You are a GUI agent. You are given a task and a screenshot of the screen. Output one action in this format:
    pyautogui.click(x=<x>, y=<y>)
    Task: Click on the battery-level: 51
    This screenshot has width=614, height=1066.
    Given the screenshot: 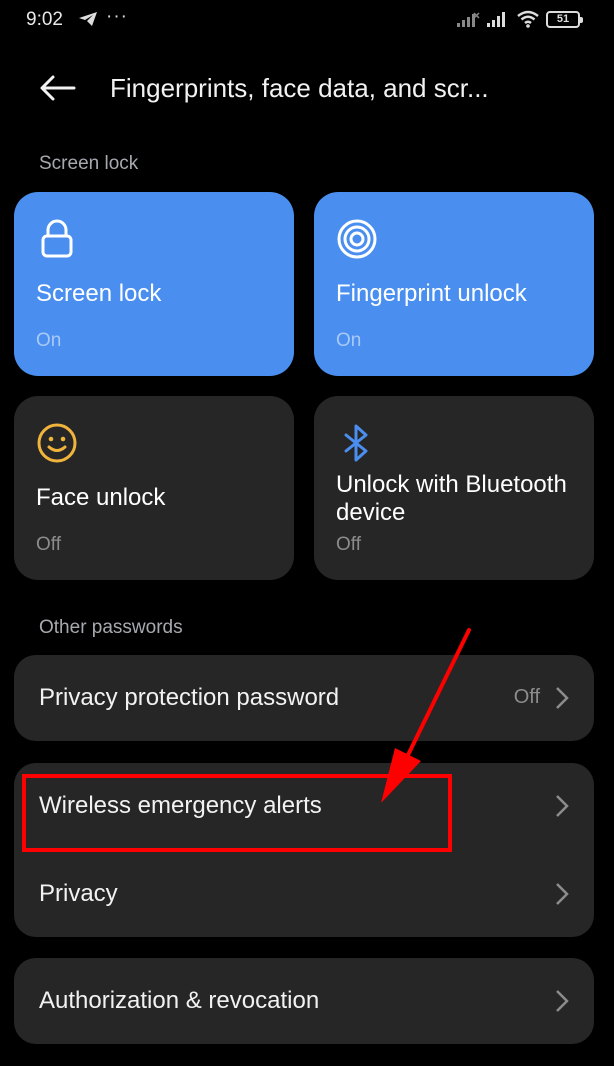 What is the action you would take?
    pyautogui.click(x=563, y=19)
    